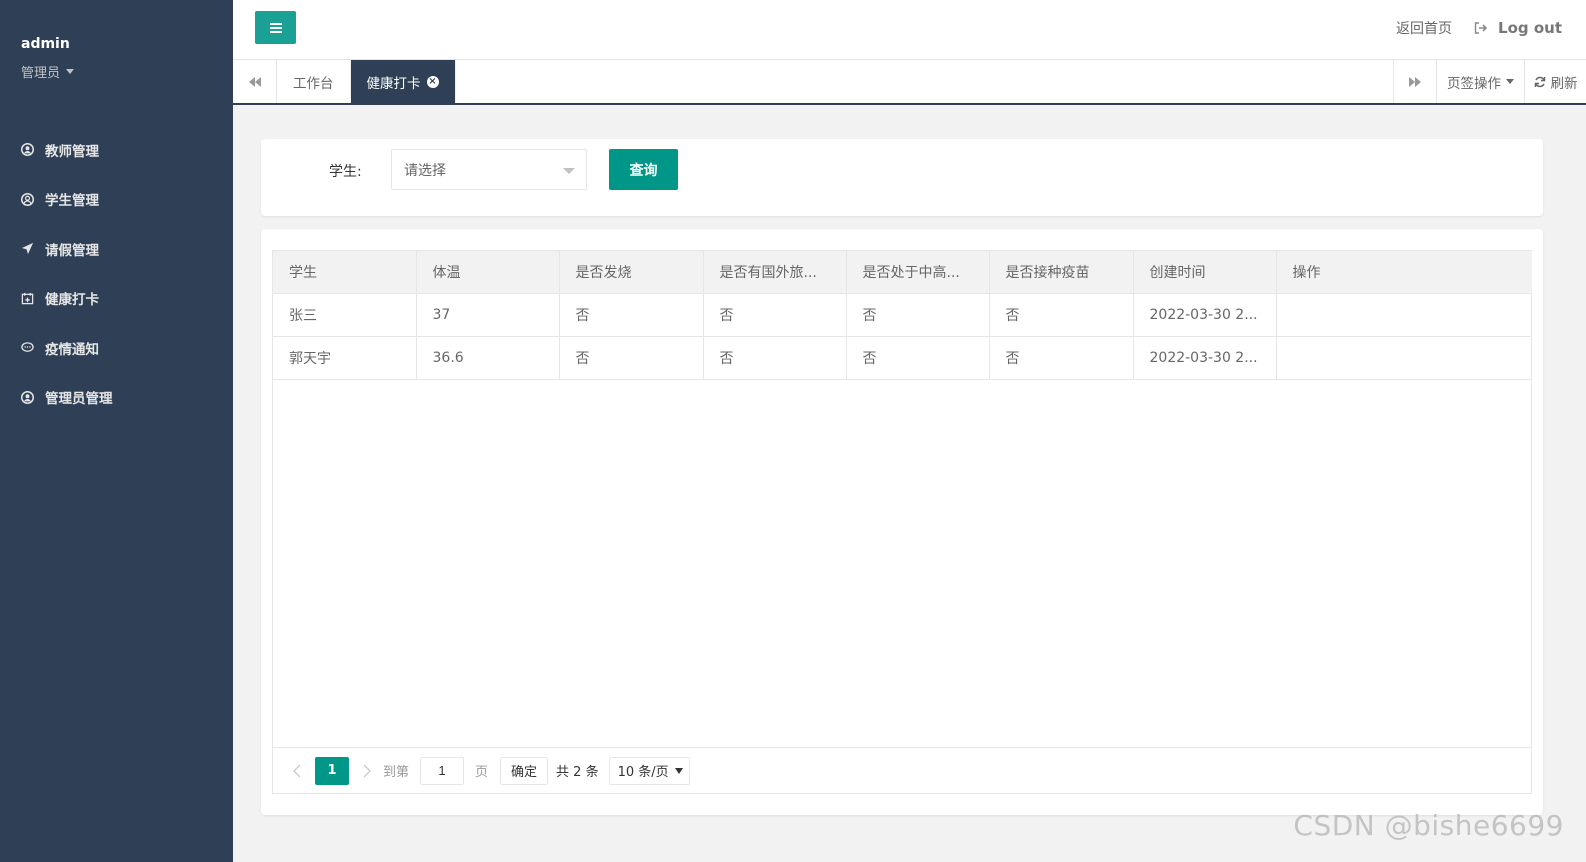 This screenshot has height=862, width=1586. Describe the element at coordinates (72, 300) in the screenshot. I see `sidebar-item-label: 健康打卡` at that location.